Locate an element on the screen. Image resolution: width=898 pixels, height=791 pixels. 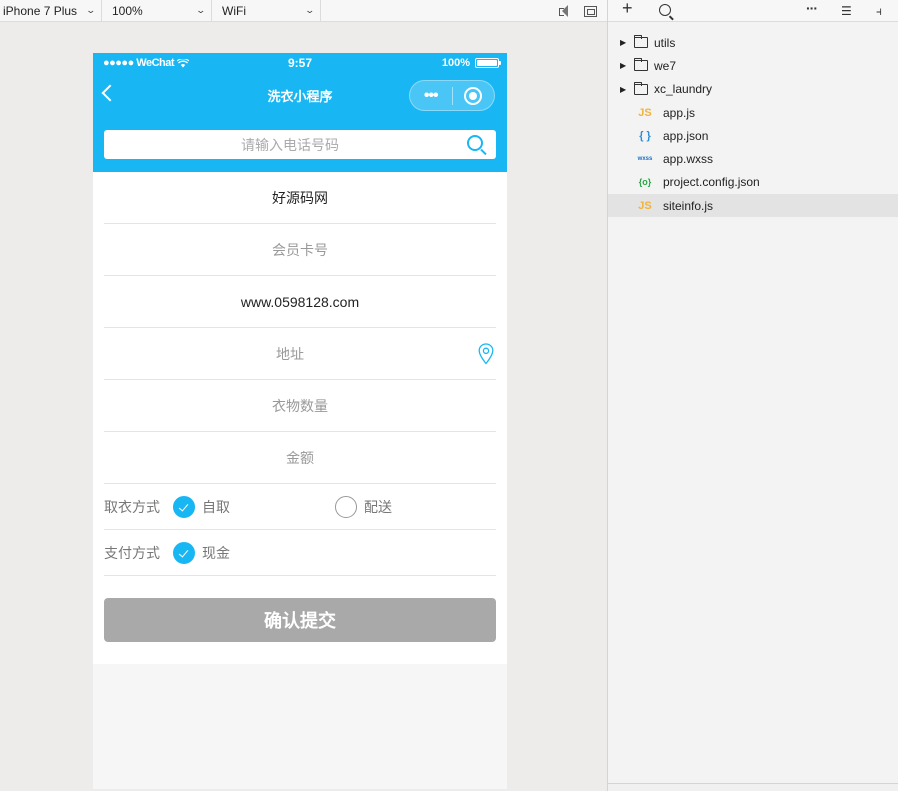
submit-area: 确认提交 is located at coordinates (300, 620).